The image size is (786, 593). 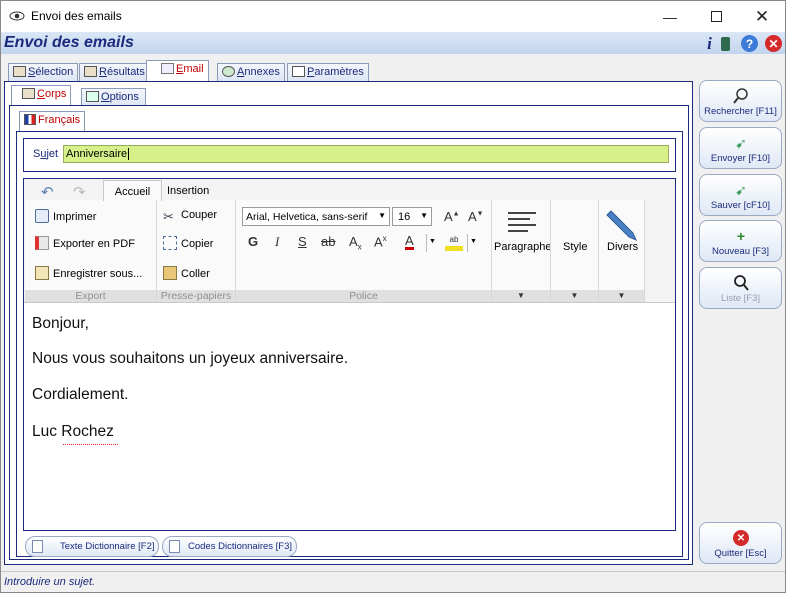 I want to click on subject-input: Anniversaire, so click(x=366, y=154).